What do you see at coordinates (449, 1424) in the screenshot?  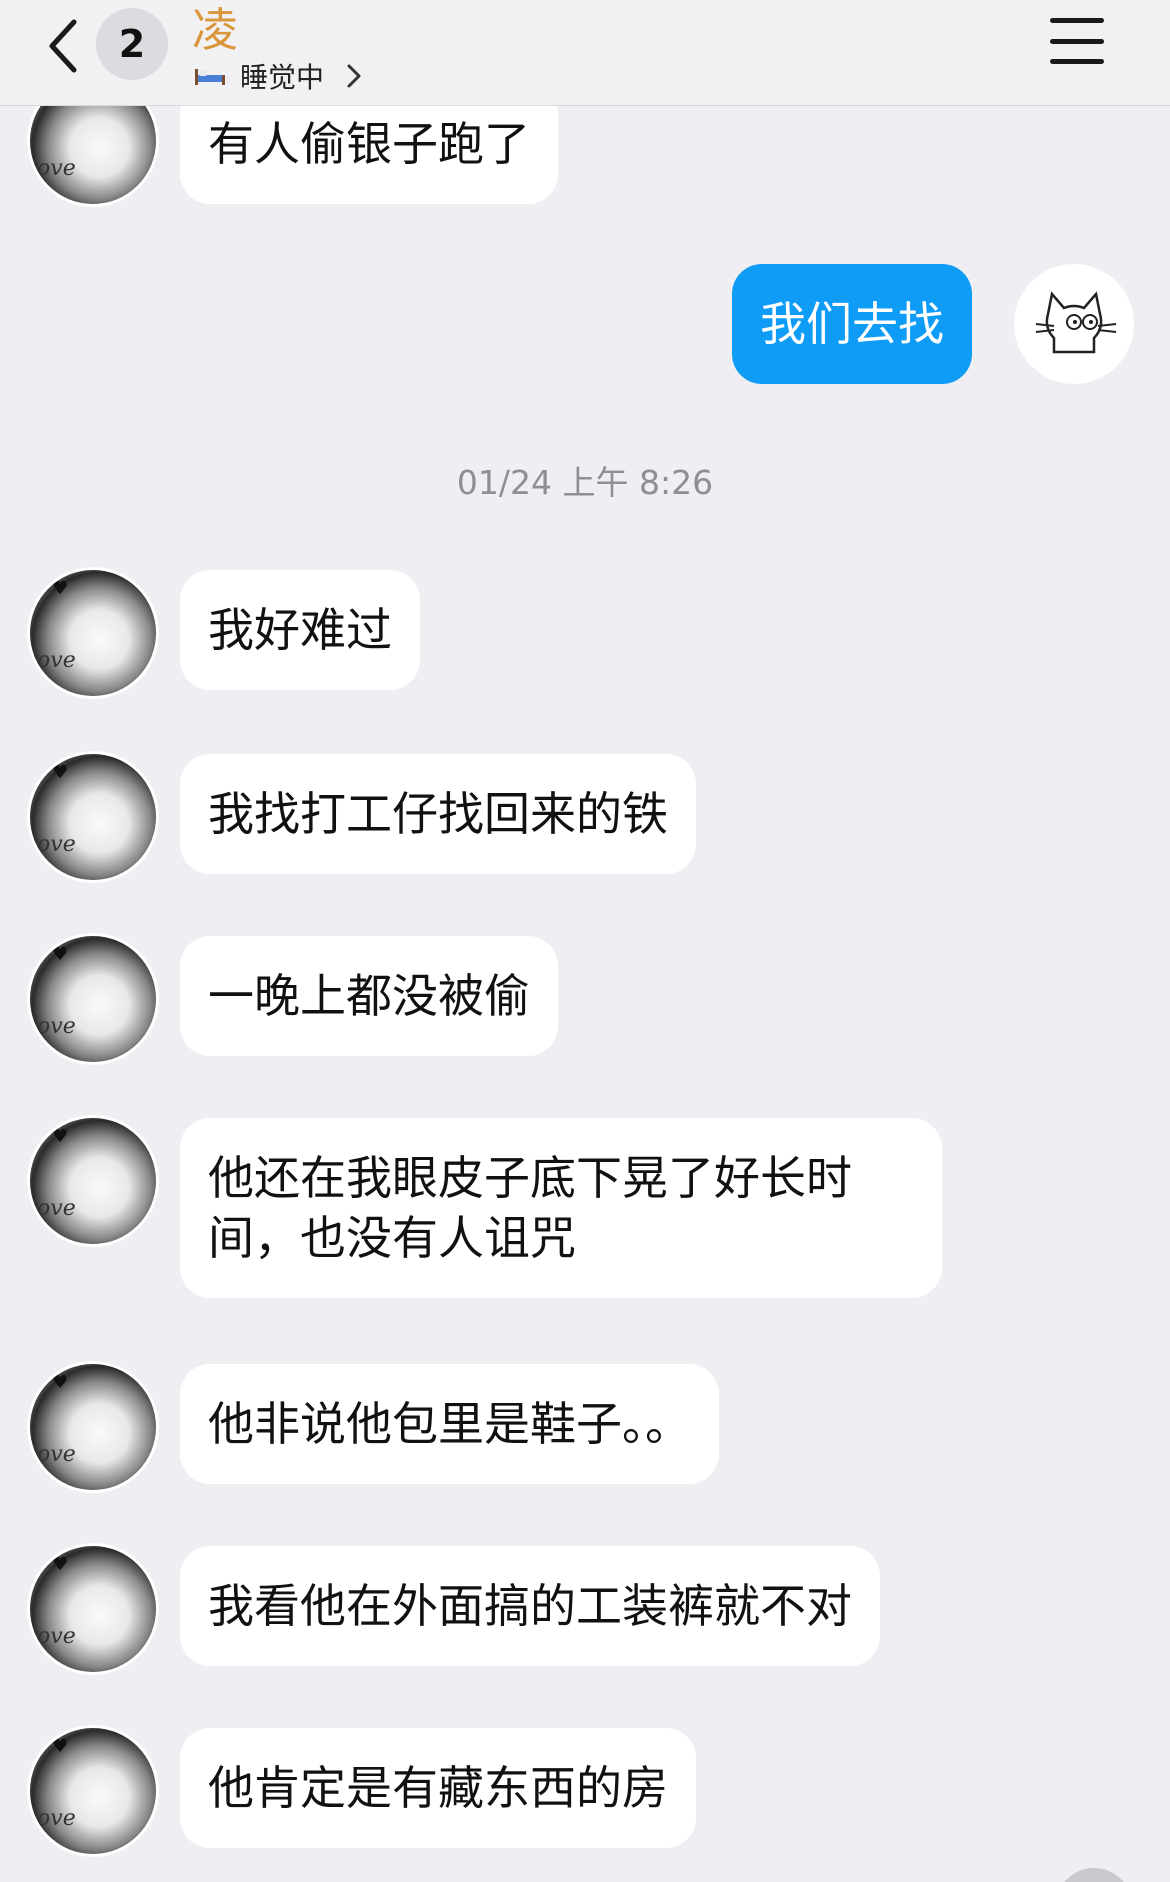 I see `received-message-bubble: 他非说他包里是鞋子。。` at bounding box center [449, 1424].